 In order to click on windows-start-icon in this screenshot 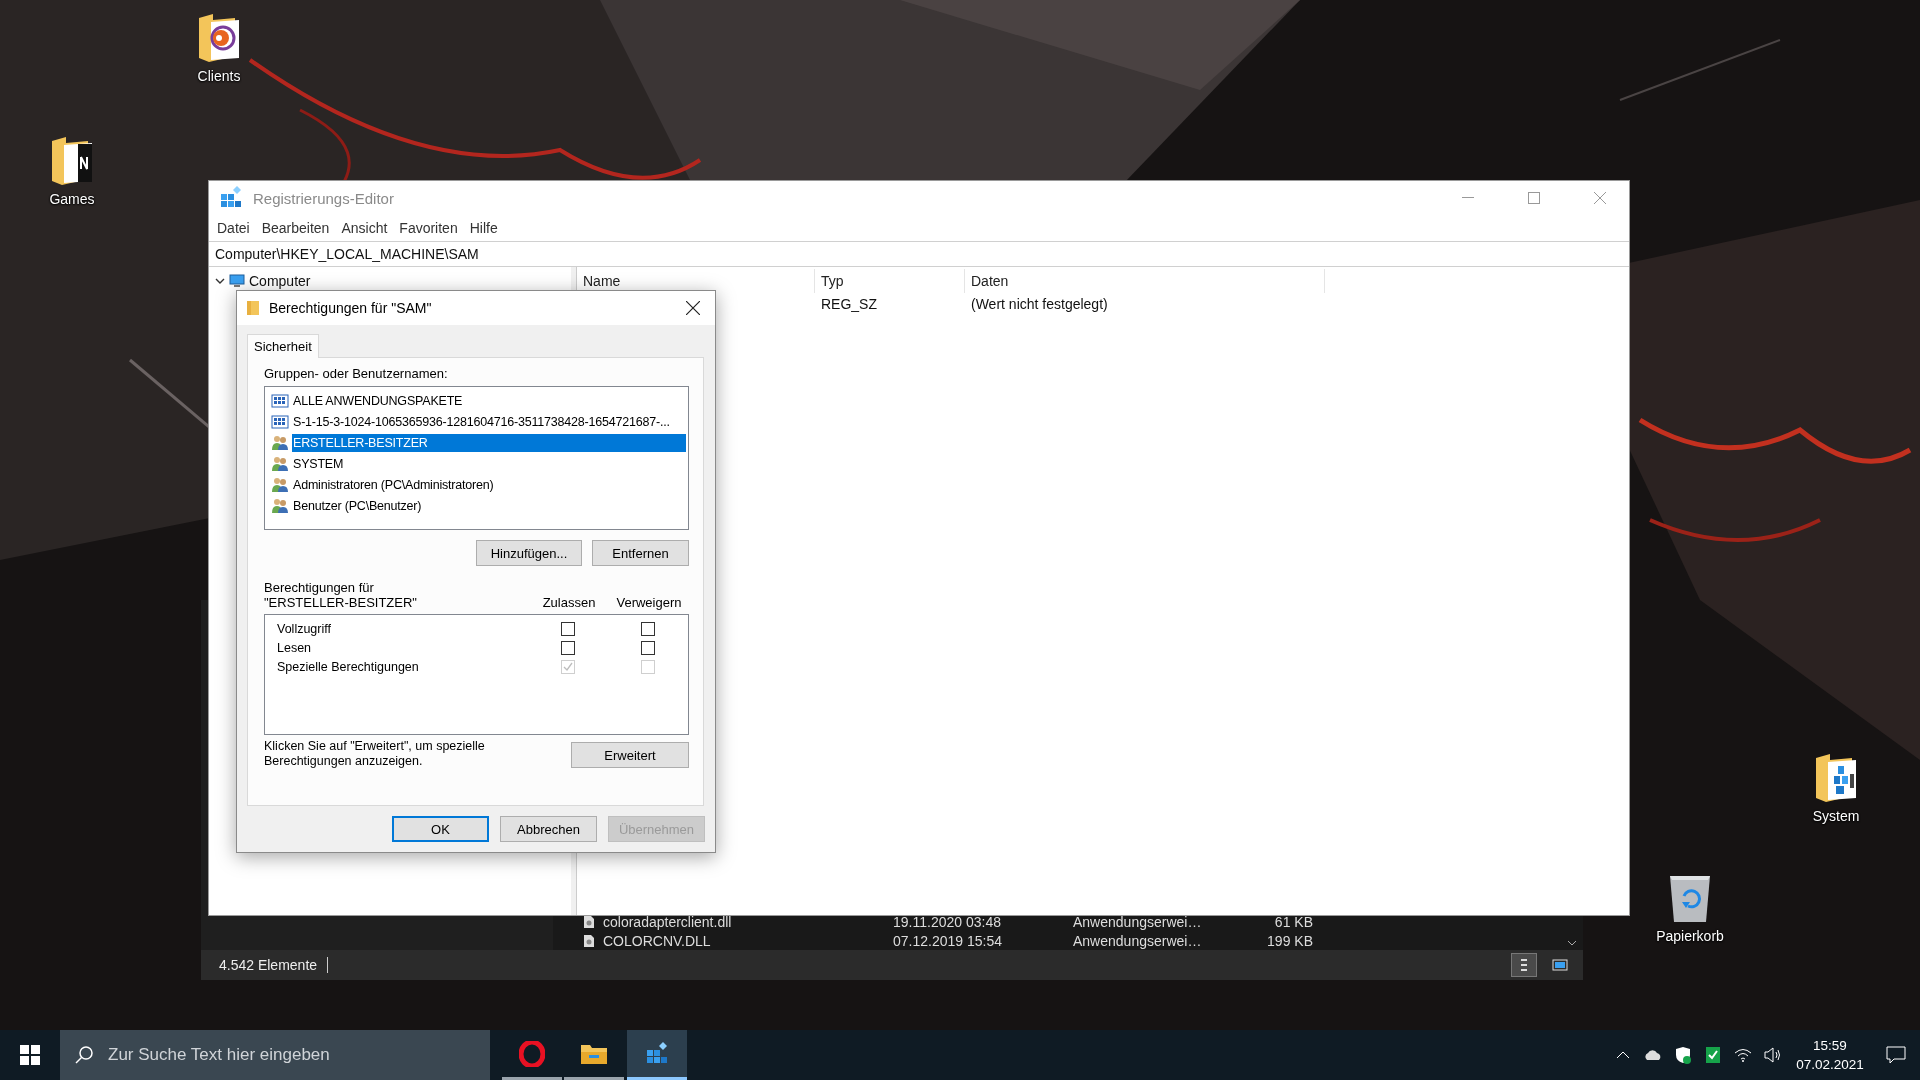, I will do `click(30, 1055)`.